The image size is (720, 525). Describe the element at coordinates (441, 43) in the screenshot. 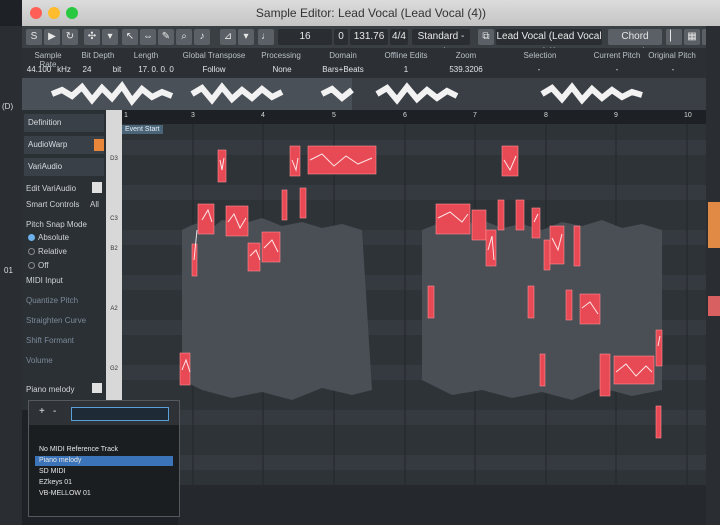

I see `algorithm-select: Standard - Solo` at that location.